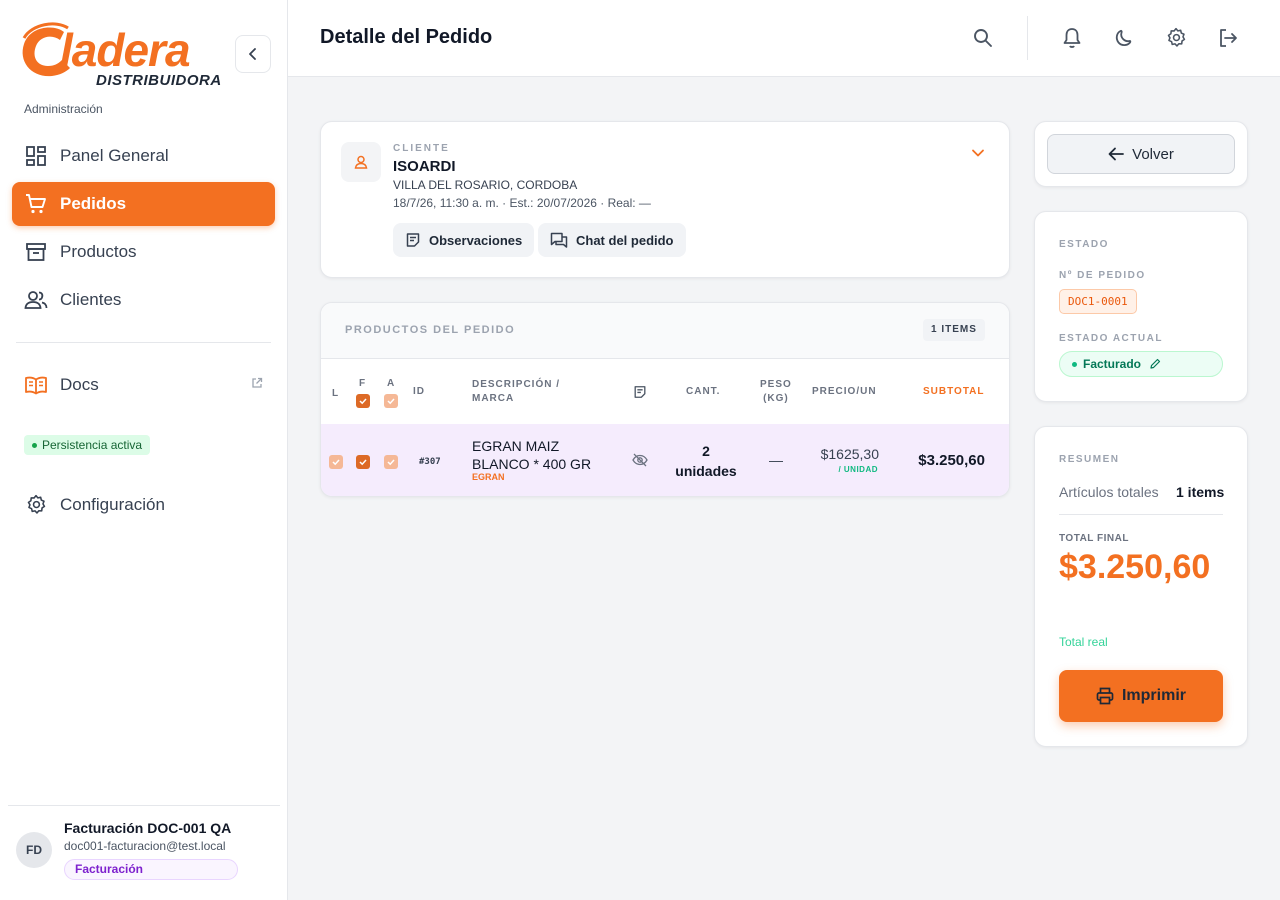  What do you see at coordinates (419, 391) in the screenshot?
I see `column-id: ID` at bounding box center [419, 391].